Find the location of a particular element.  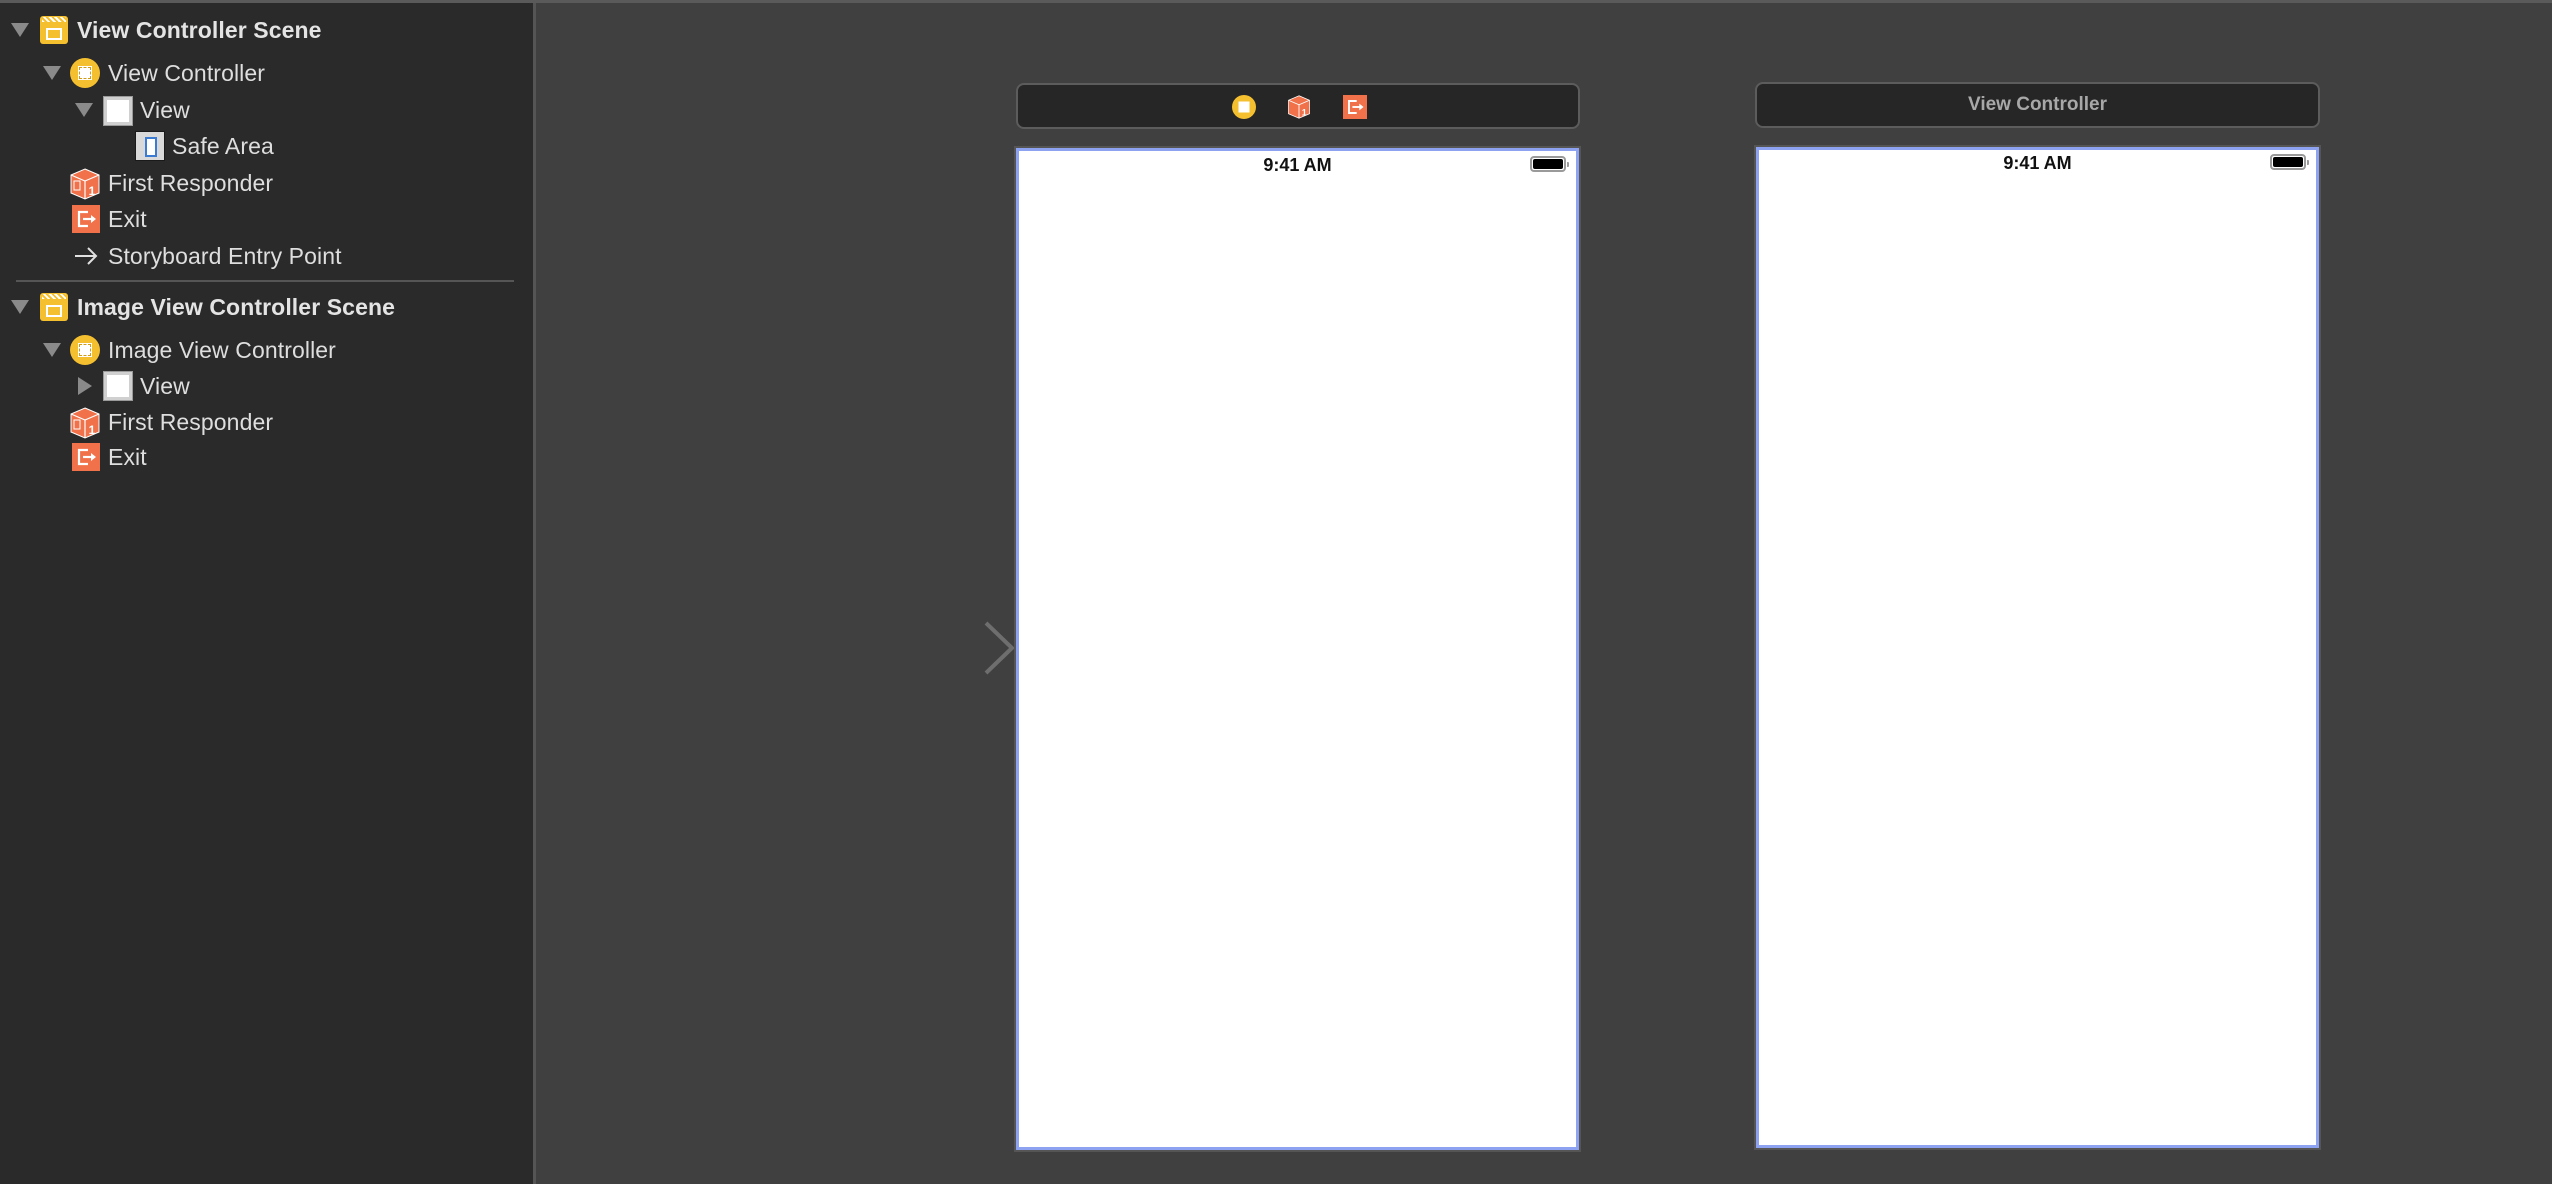

outline-item-view-controller: View Controller is located at coordinates (260, 73).